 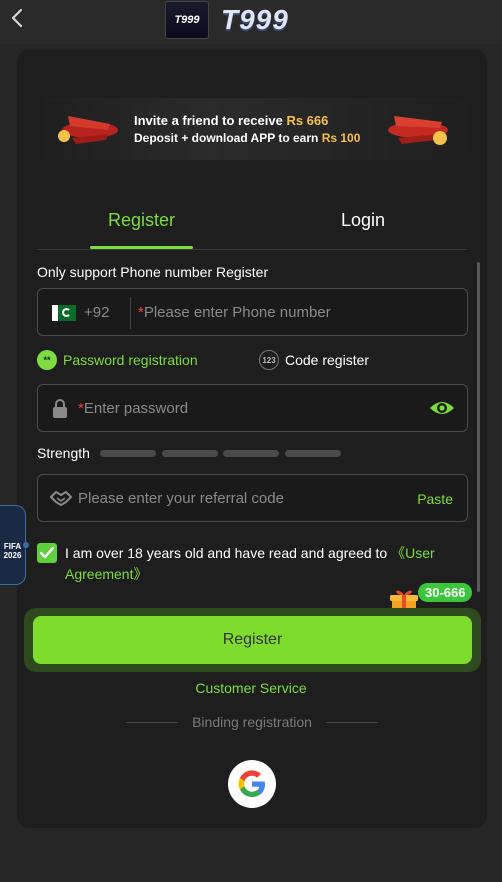 I want to click on customer-service-link: Customer Service, so click(x=251, y=688).